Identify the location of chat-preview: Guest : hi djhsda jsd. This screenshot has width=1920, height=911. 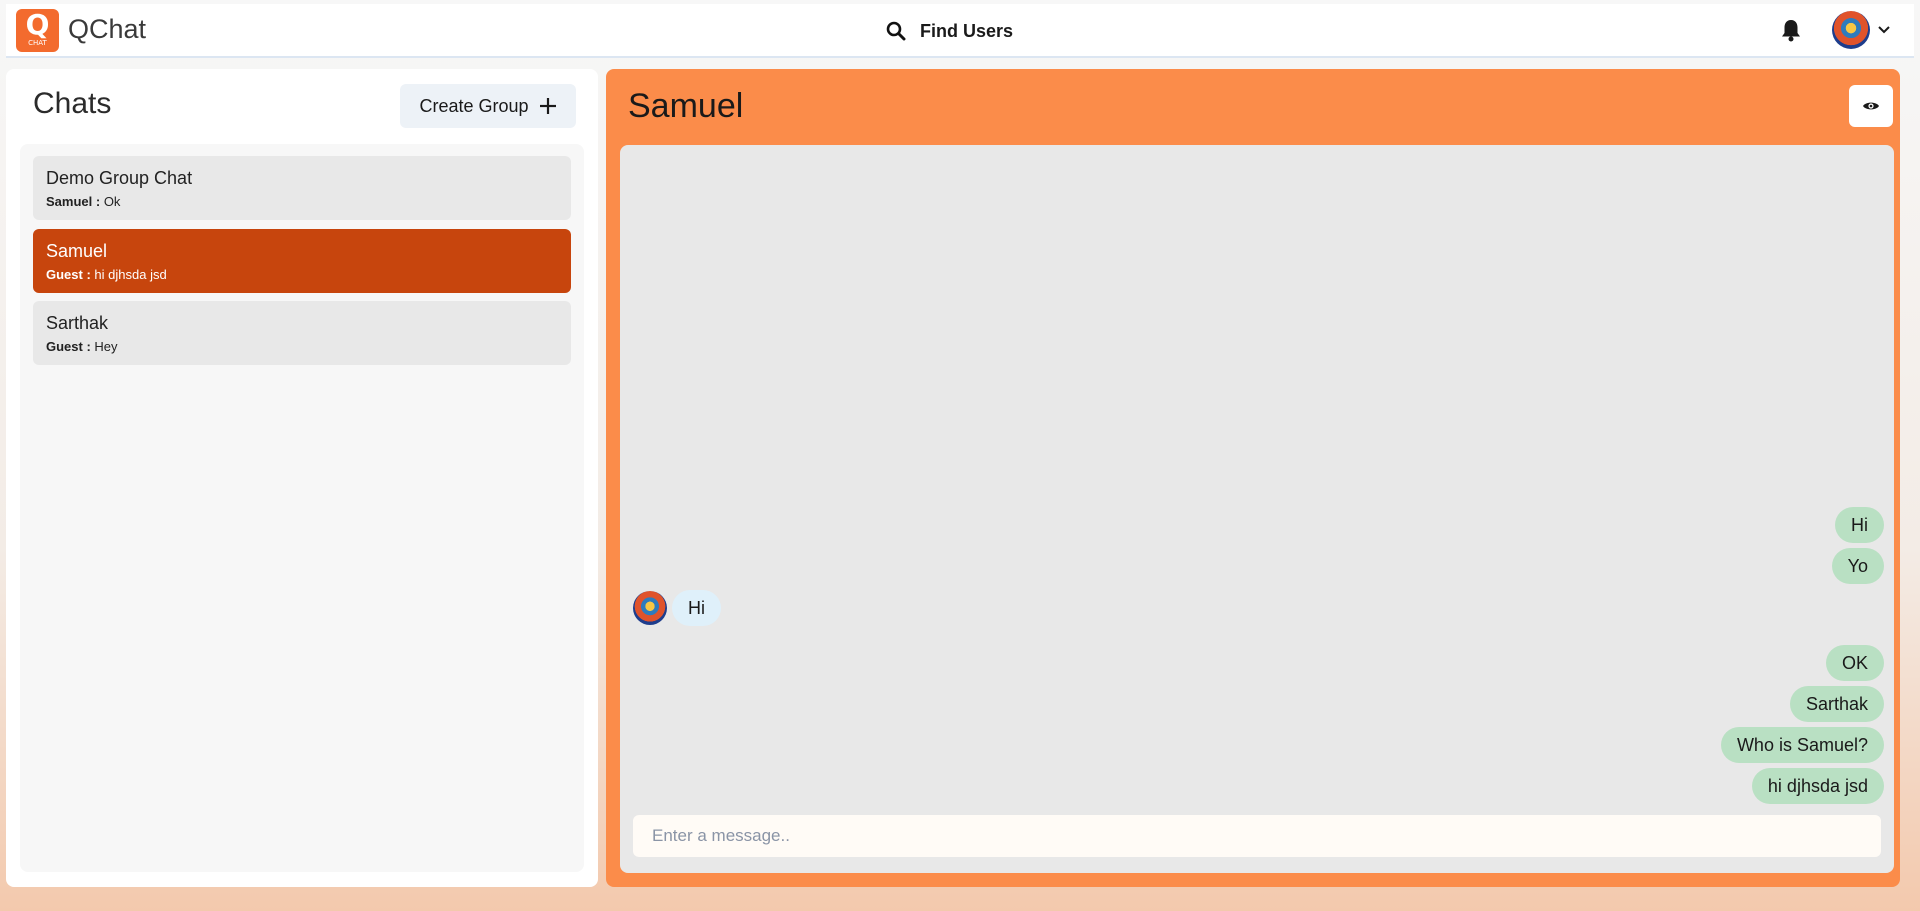
(302, 274).